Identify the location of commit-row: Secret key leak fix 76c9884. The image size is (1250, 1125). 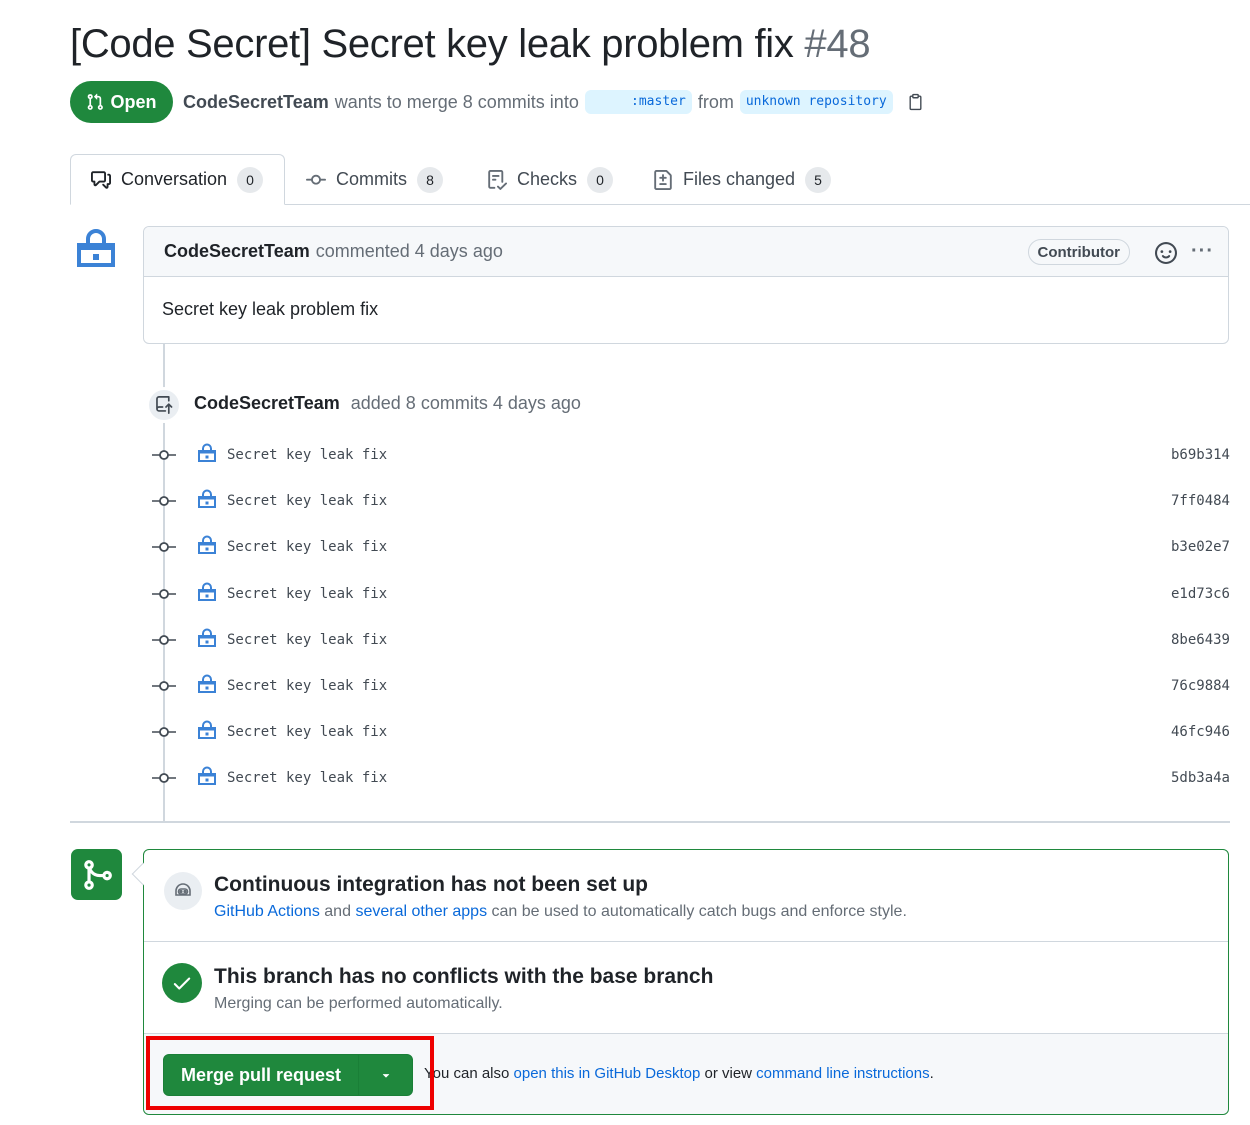
(691, 687).